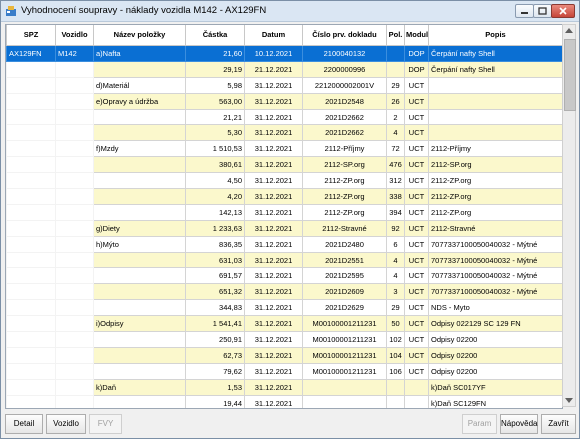  I want to click on cell-popis: 2112-Stravné, so click(495, 228).